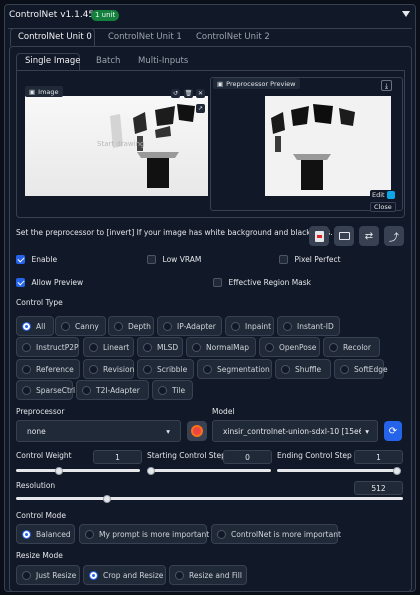  I want to click on control-type-option-all: All, so click(35, 326).